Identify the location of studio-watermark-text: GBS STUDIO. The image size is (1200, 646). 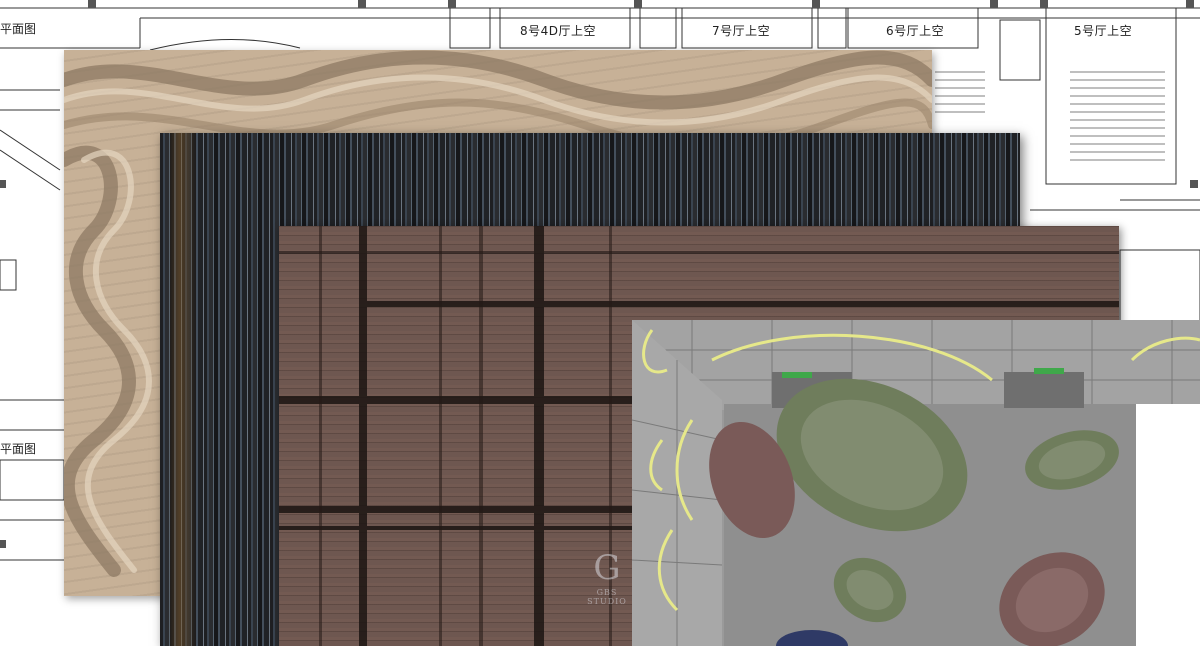
(607, 597).